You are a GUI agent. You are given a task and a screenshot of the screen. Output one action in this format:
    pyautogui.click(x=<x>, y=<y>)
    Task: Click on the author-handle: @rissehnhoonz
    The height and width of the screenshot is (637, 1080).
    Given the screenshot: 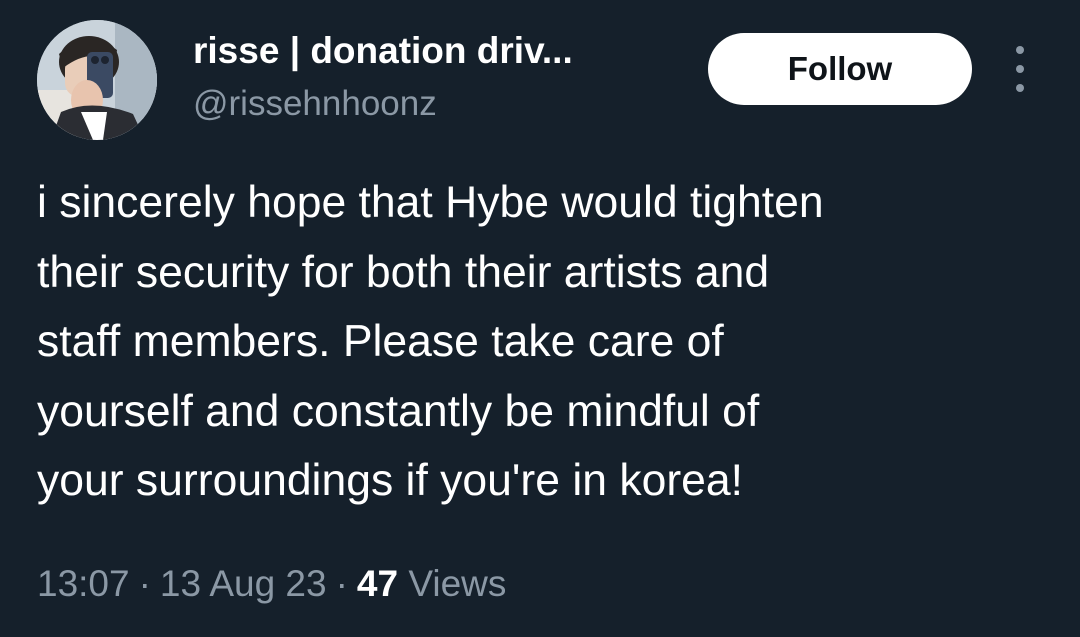 What is the action you would take?
    pyautogui.click(x=315, y=104)
    